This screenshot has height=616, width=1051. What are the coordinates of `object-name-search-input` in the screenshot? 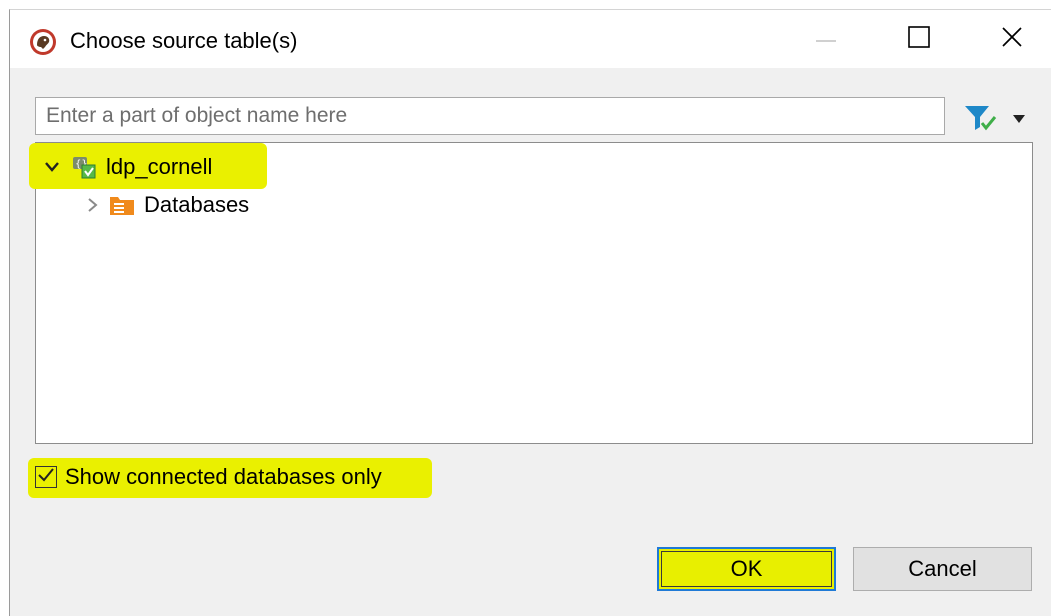 It's located at (490, 116).